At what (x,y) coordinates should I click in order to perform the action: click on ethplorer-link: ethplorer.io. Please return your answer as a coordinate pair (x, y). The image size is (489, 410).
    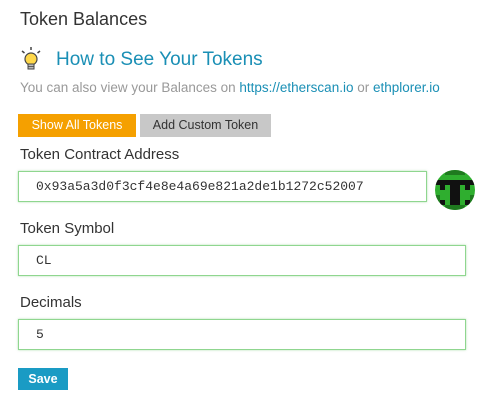
    Looking at the image, I should click on (406, 87).